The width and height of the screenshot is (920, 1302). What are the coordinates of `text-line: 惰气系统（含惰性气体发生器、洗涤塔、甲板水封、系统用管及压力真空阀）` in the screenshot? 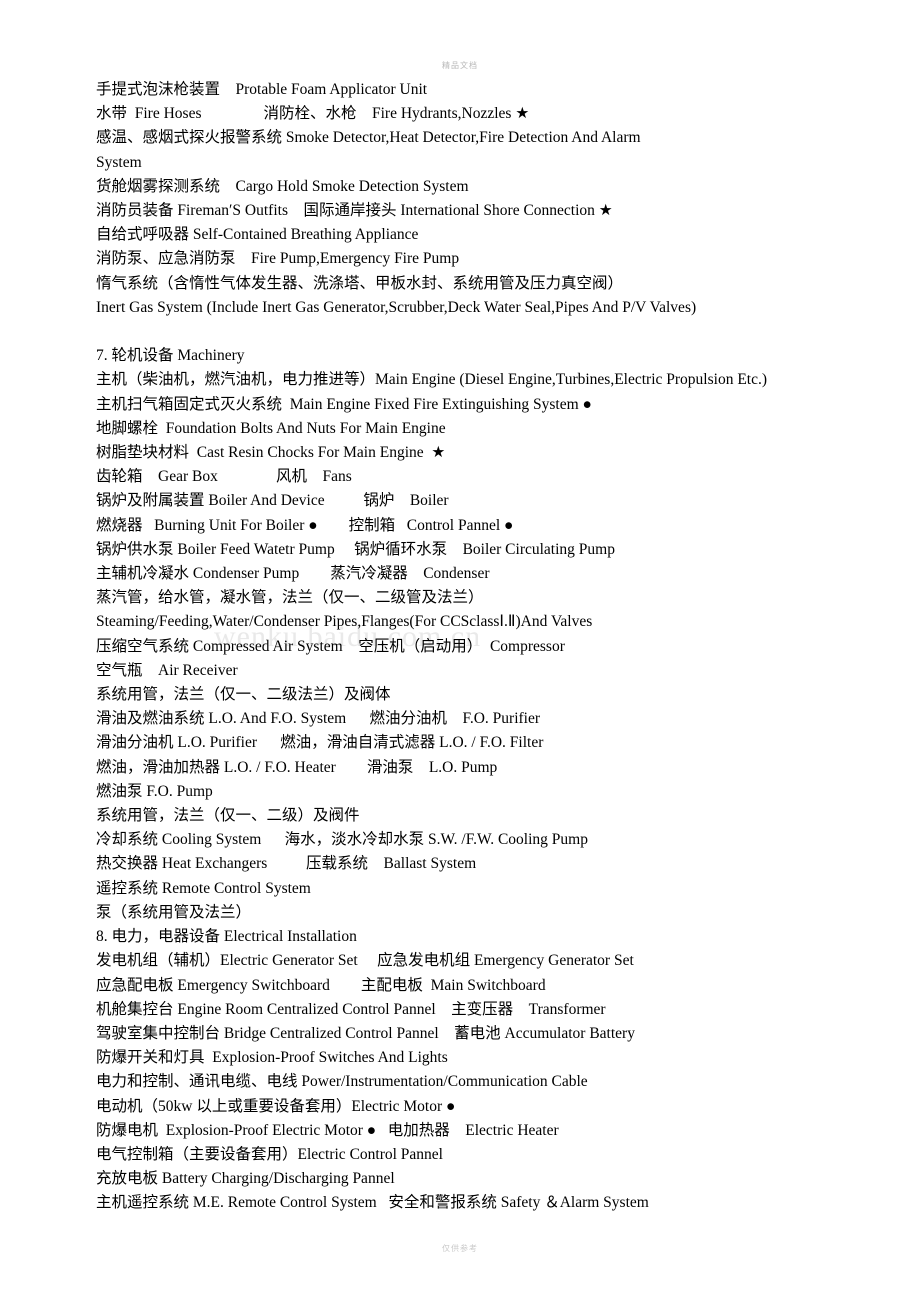 It's located at (360, 283).